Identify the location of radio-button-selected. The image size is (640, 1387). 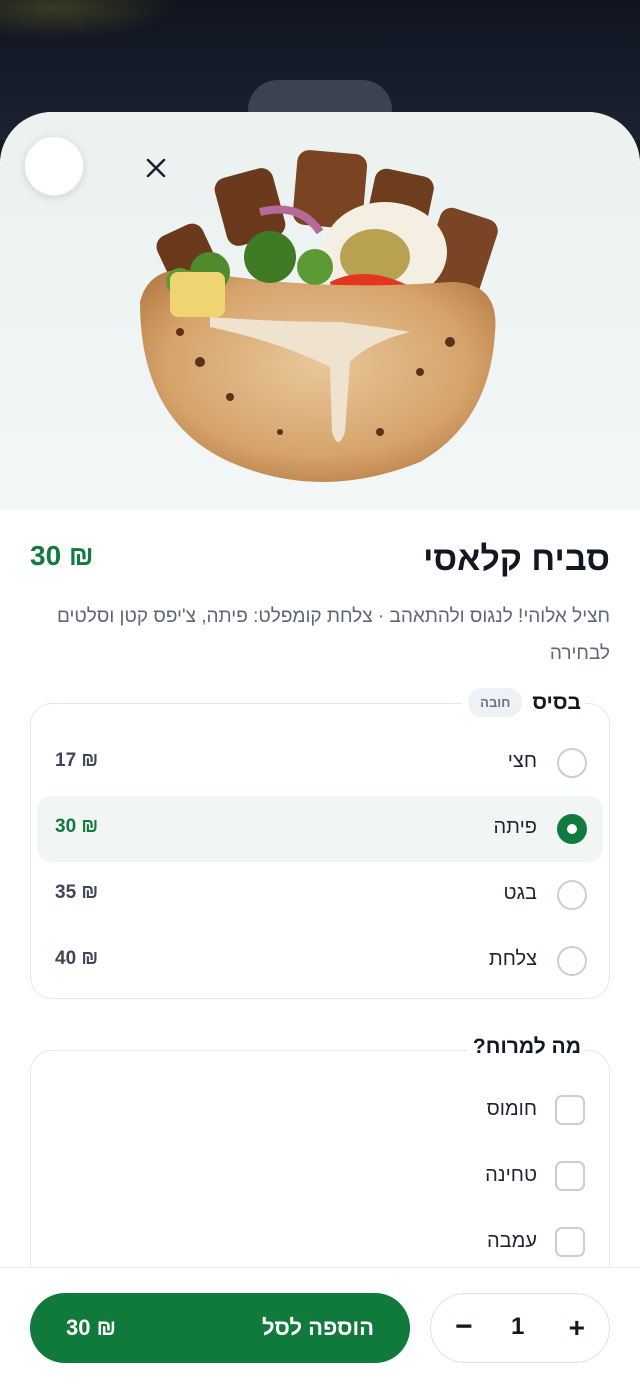
(572, 829).